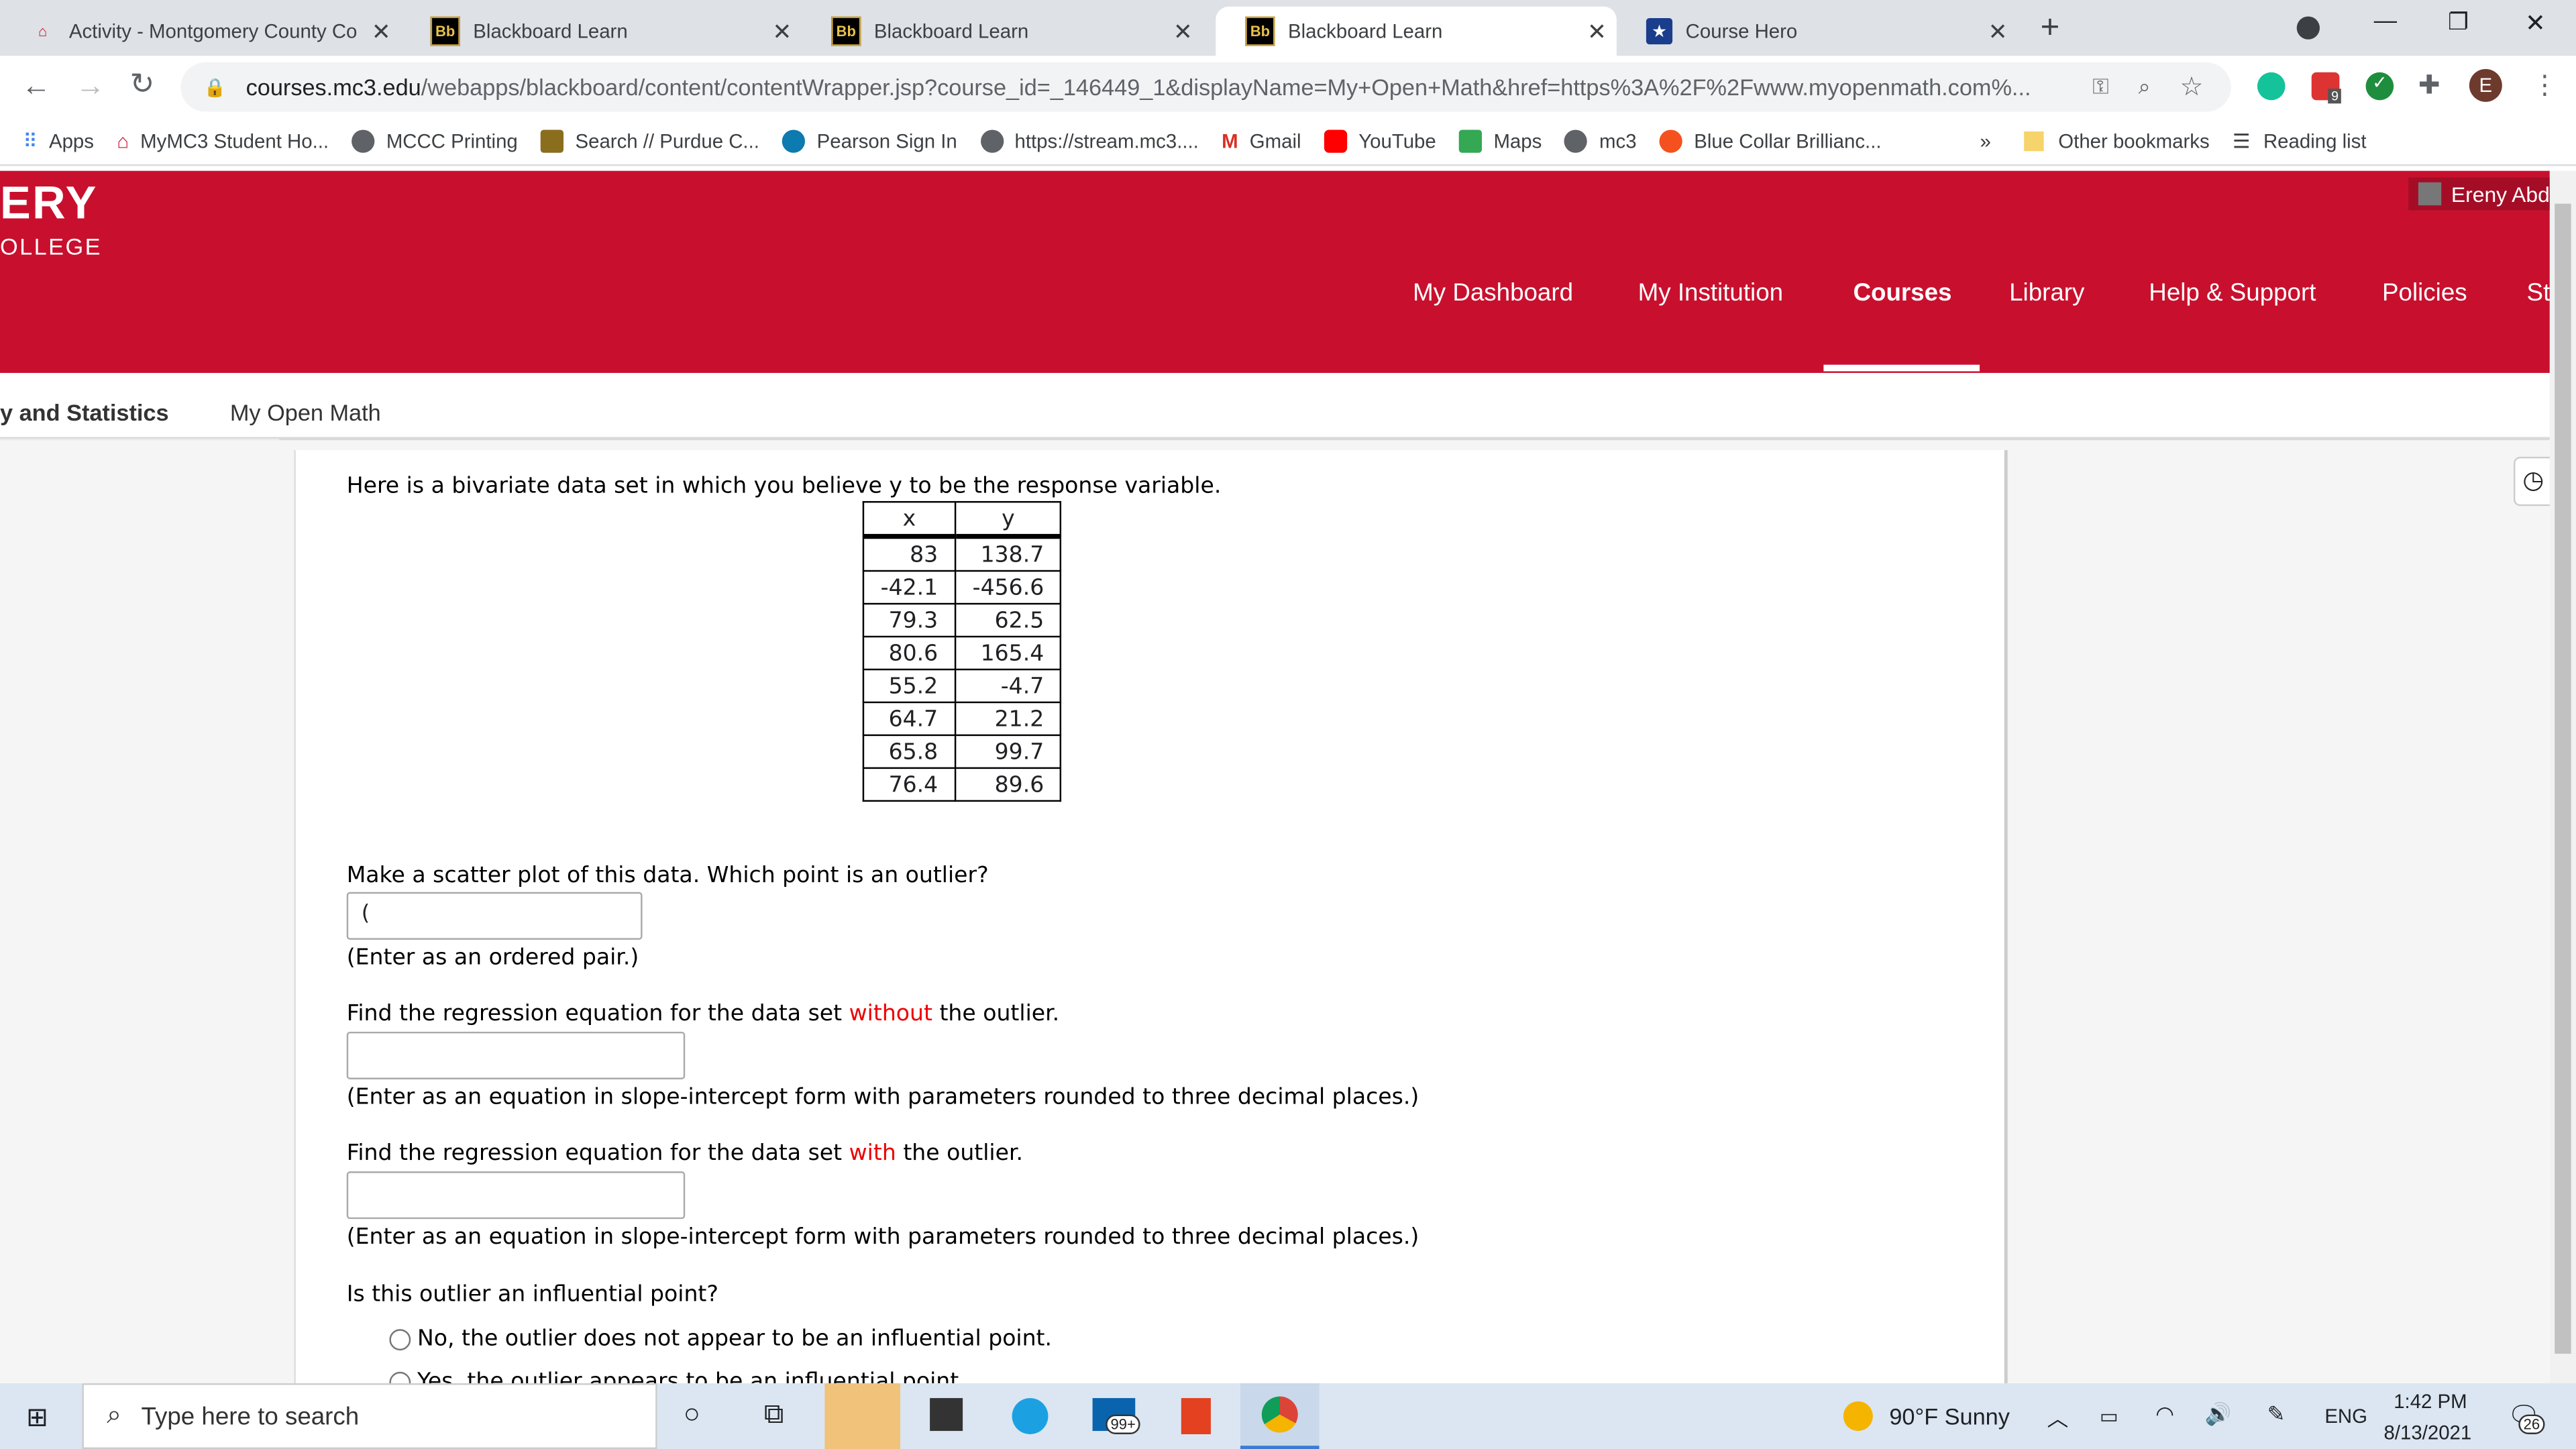 The height and width of the screenshot is (1449, 2576). I want to click on mail-icon: 99+, so click(1116, 1416).